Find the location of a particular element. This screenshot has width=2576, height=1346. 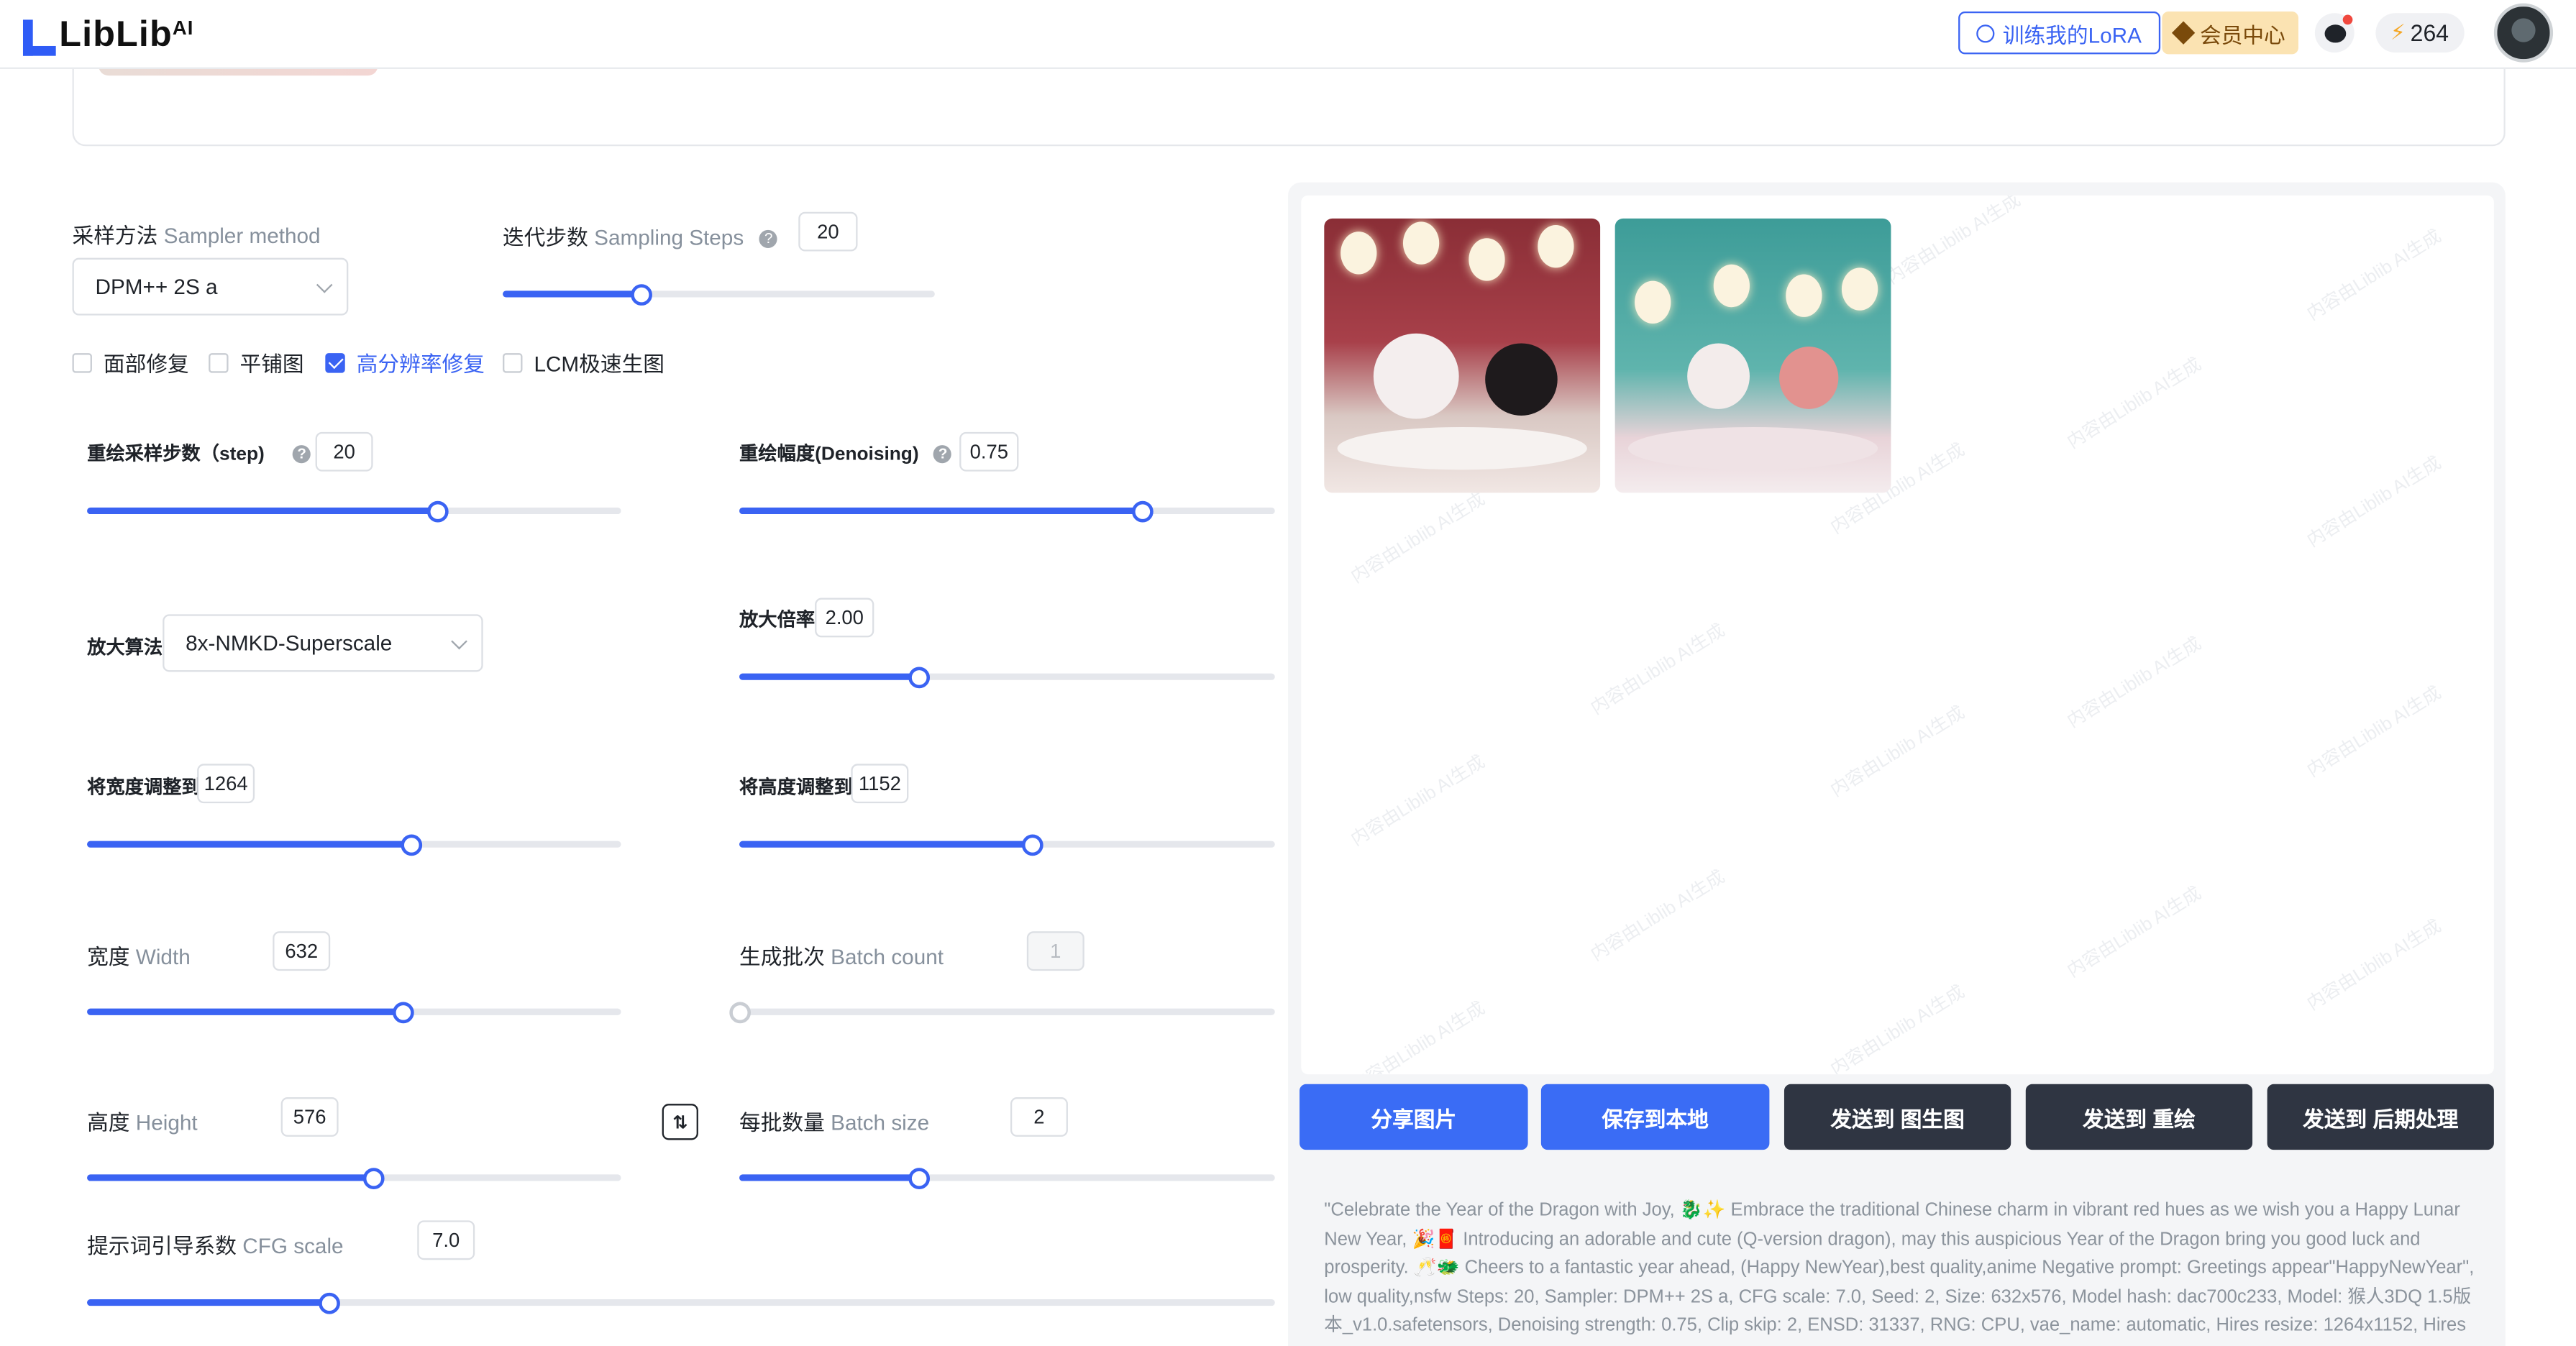

steps-slider is located at coordinates (719, 295).